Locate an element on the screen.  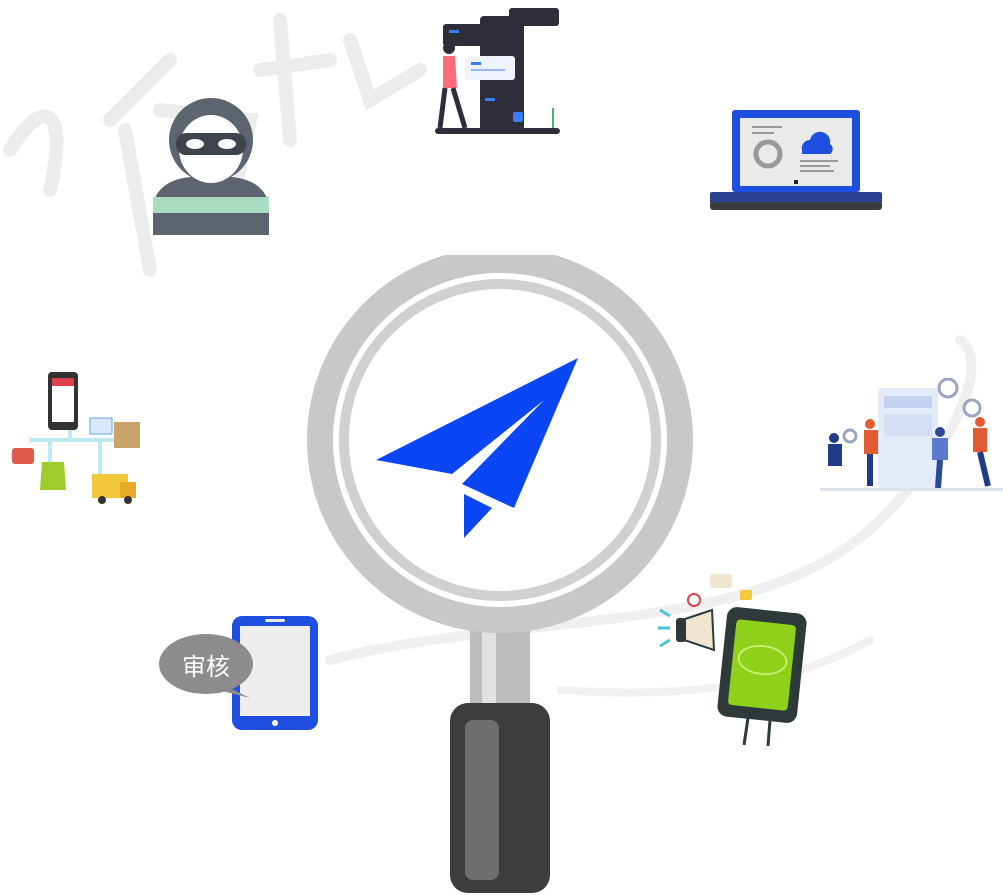
review-bubble: 审核 is located at coordinates (206, 669).